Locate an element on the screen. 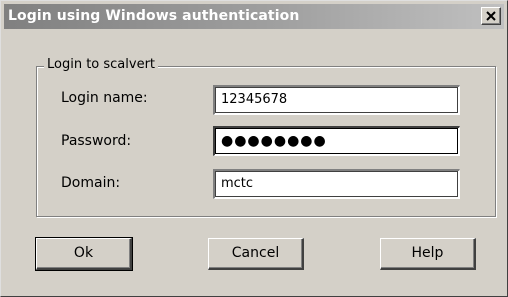  ok-button: Ok is located at coordinates (84, 254).